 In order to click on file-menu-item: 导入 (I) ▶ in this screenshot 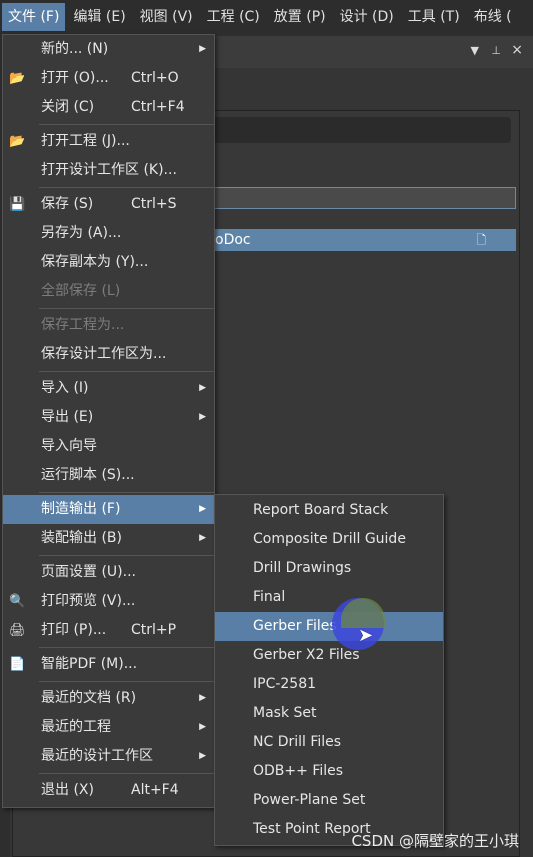, I will do `click(108, 388)`.